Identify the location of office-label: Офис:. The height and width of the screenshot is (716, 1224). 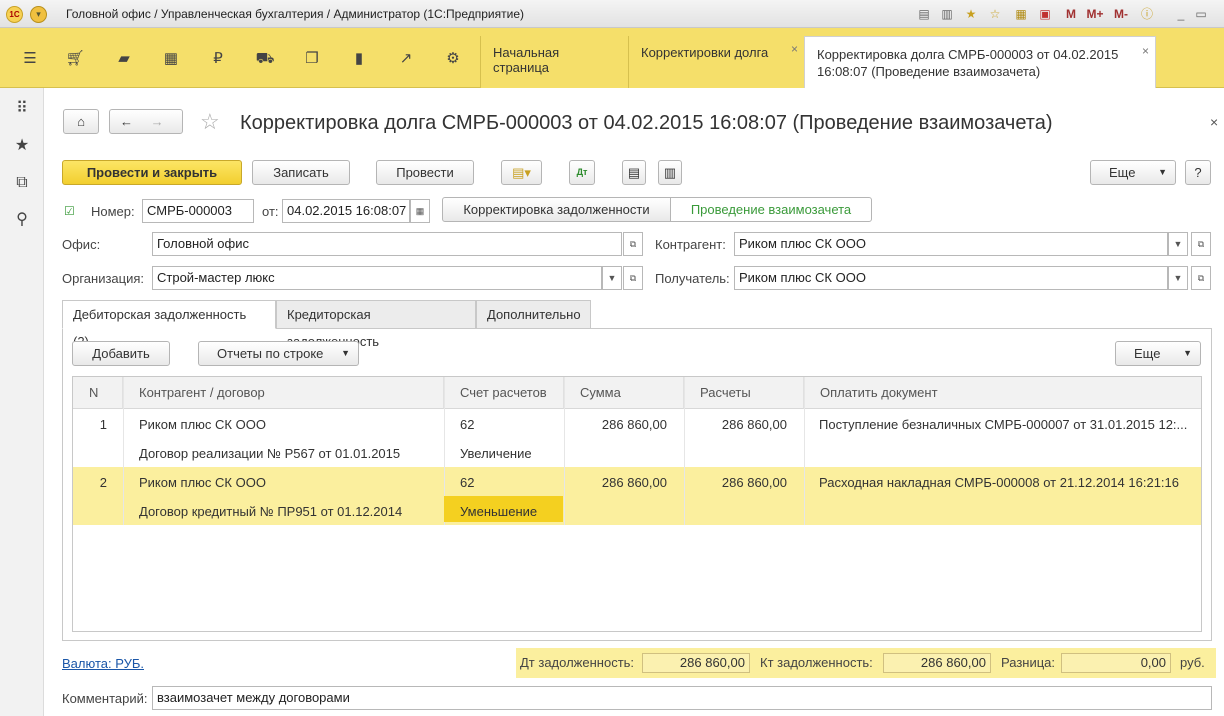
(81, 244).